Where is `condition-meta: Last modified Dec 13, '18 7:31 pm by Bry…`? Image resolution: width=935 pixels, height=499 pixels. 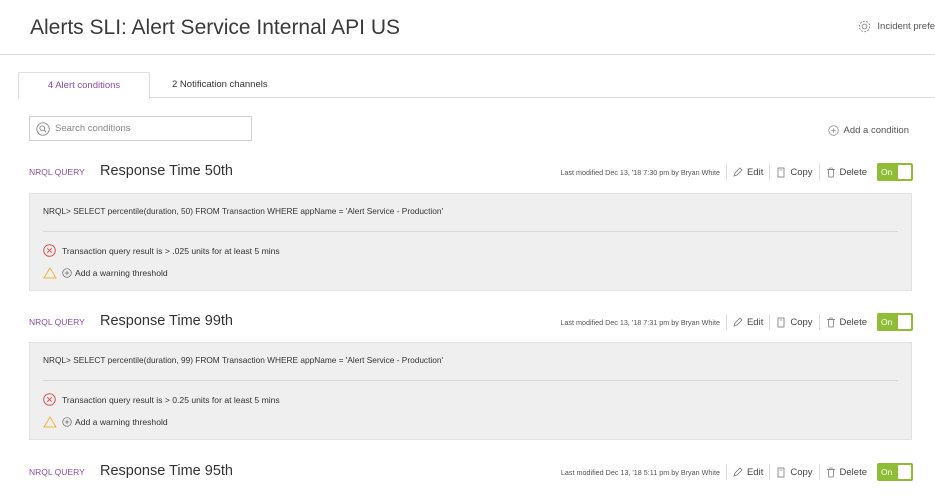
condition-meta: Last modified Dec 13, '18 7:31 pm by Bry… is located at coordinates (736, 322).